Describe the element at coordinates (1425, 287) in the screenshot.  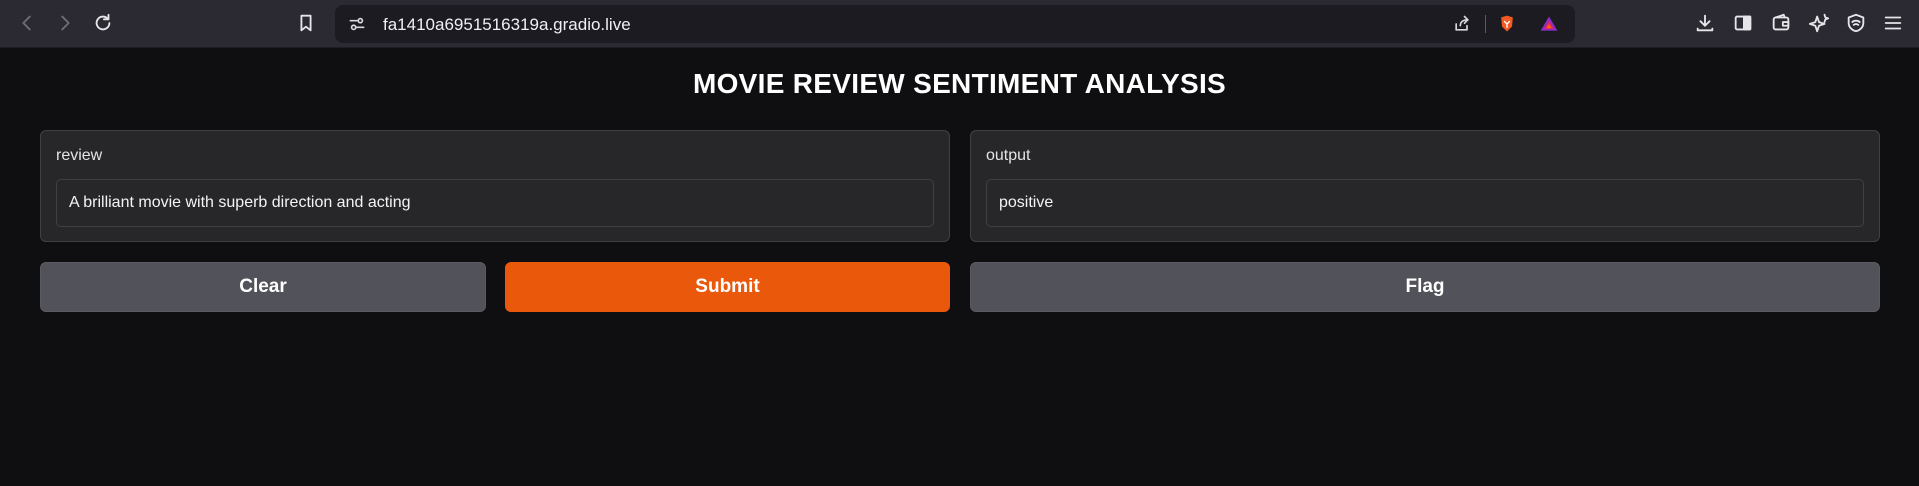
I see `flag-button: Flag` at that location.